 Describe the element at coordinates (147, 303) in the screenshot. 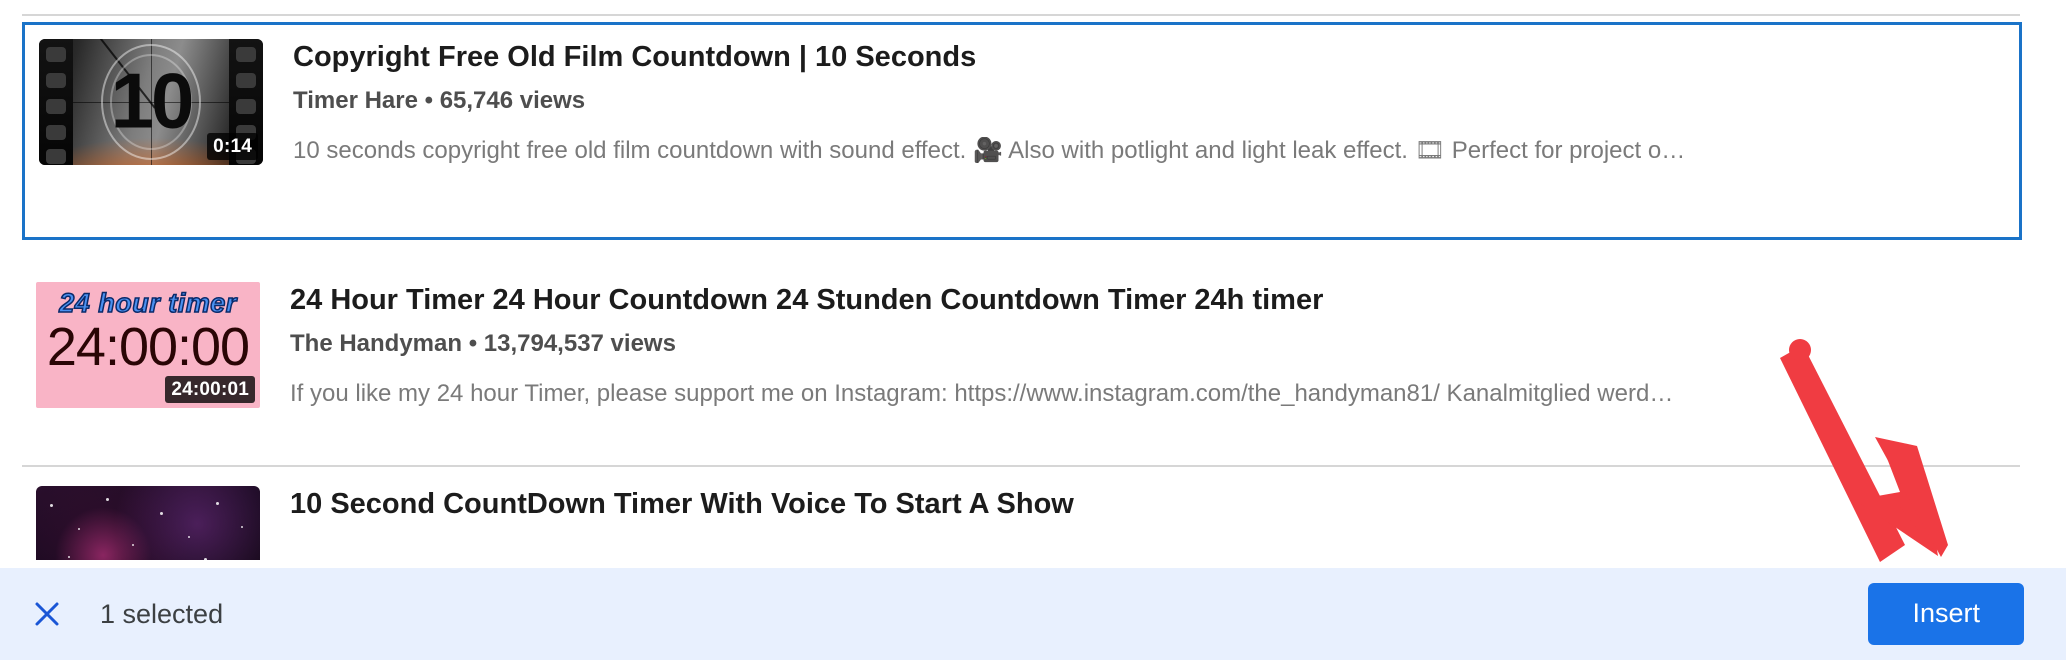

I see `thumbnail-heading-text: 24 hour timer` at that location.